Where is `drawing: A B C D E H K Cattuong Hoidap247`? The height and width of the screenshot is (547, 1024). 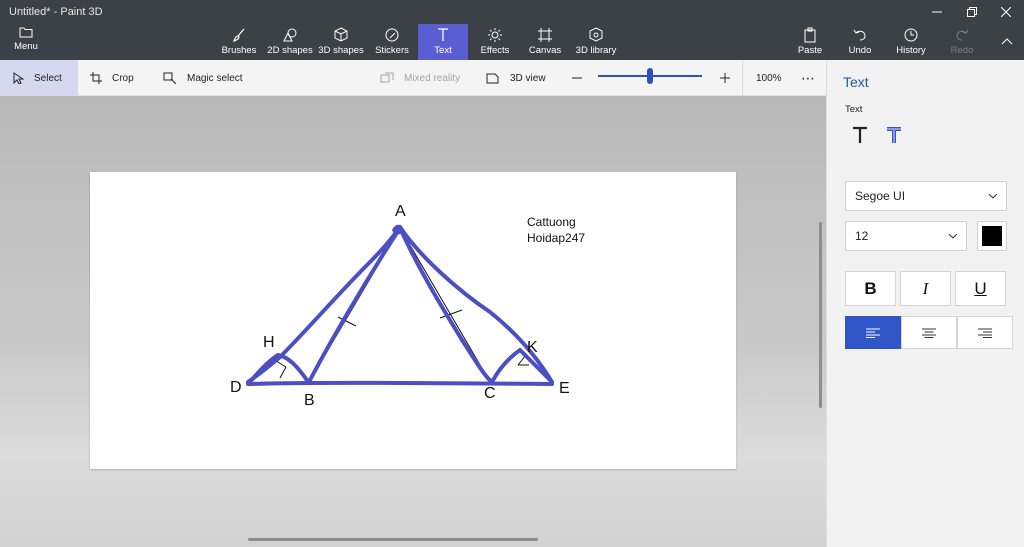
drawing: A B C D E H K Cattuong Hoidap247 is located at coordinates (407, 306).